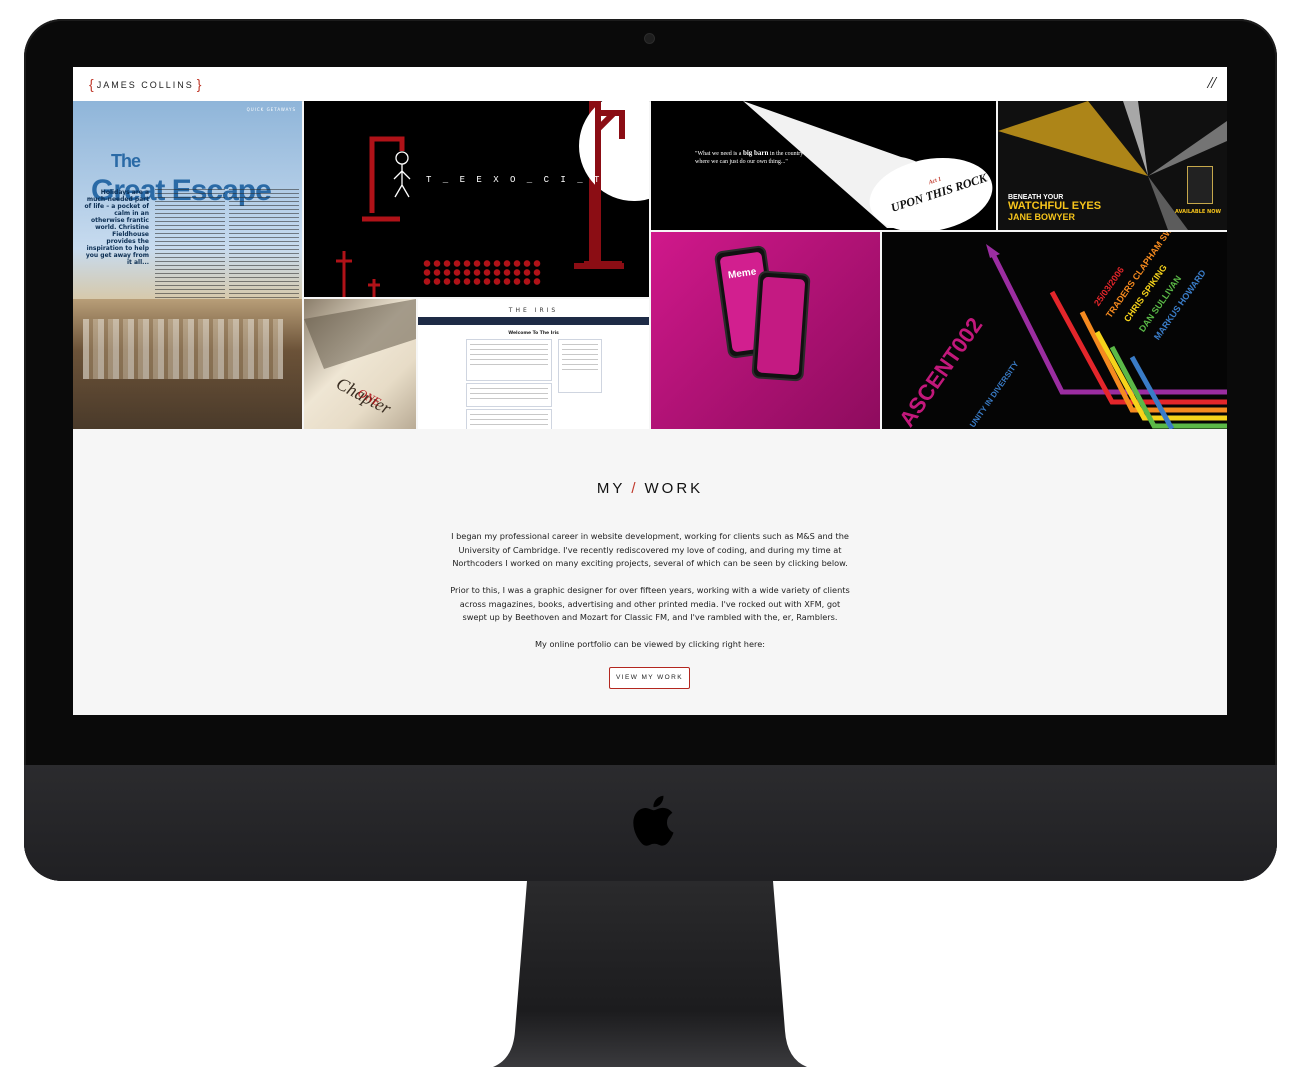 The height and width of the screenshot is (1076, 1300). I want to click on book-cover, so click(1200, 185).